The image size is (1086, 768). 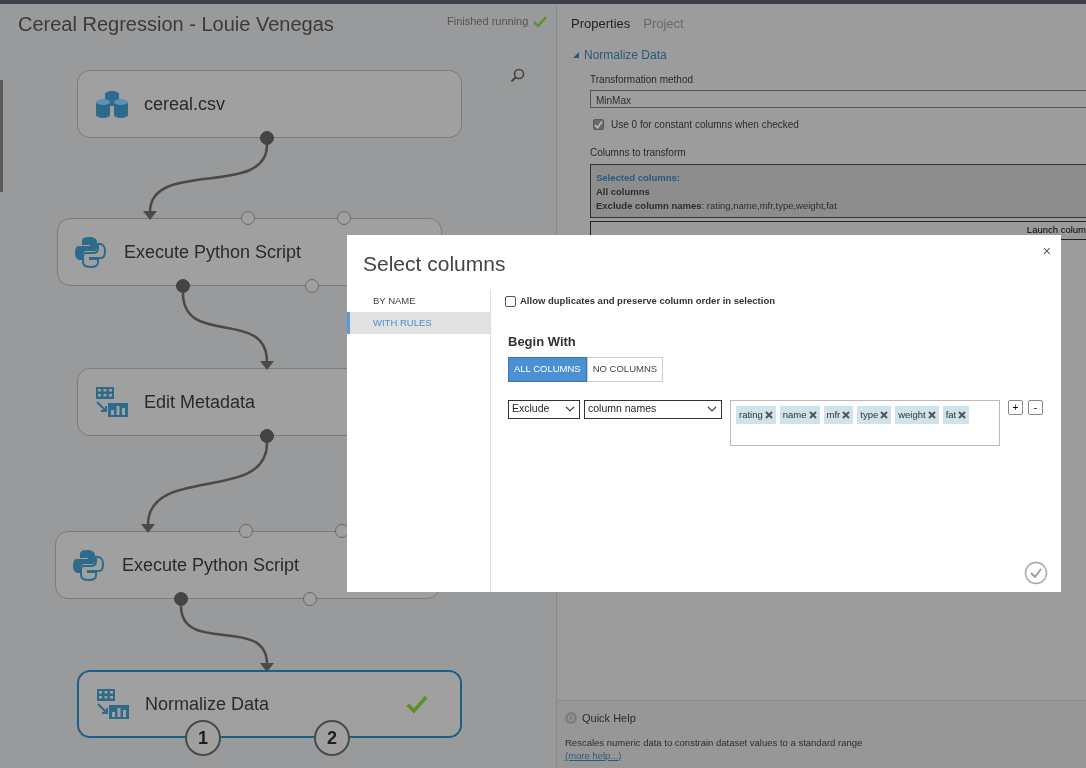 What do you see at coordinates (642, 79) in the screenshot?
I see `field-label: Transformation method` at bounding box center [642, 79].